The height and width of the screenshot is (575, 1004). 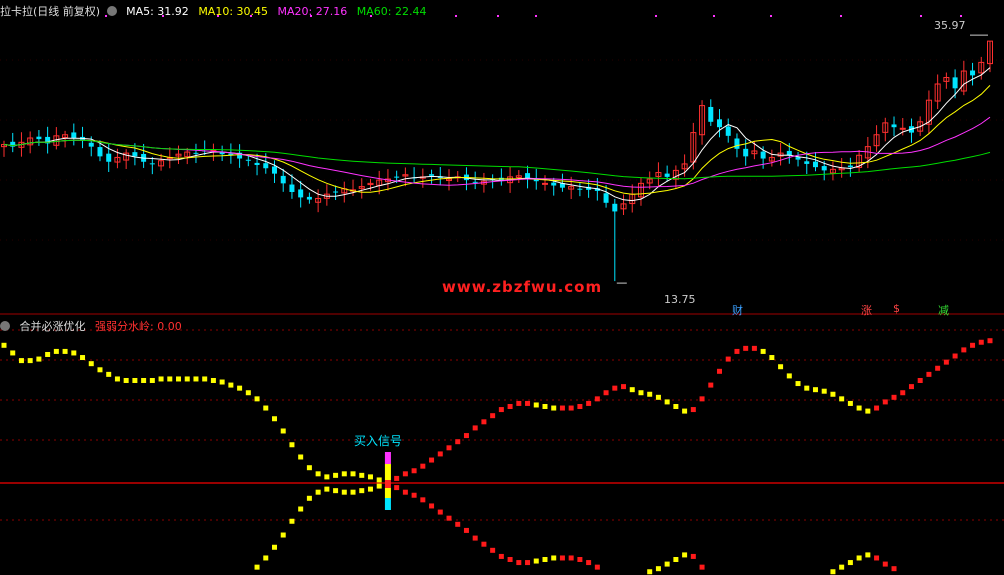 What do you see at coordinates (737, 310) in the screenshot?
I see `event-tag-finance: 财` at bounding box center [737, 310].